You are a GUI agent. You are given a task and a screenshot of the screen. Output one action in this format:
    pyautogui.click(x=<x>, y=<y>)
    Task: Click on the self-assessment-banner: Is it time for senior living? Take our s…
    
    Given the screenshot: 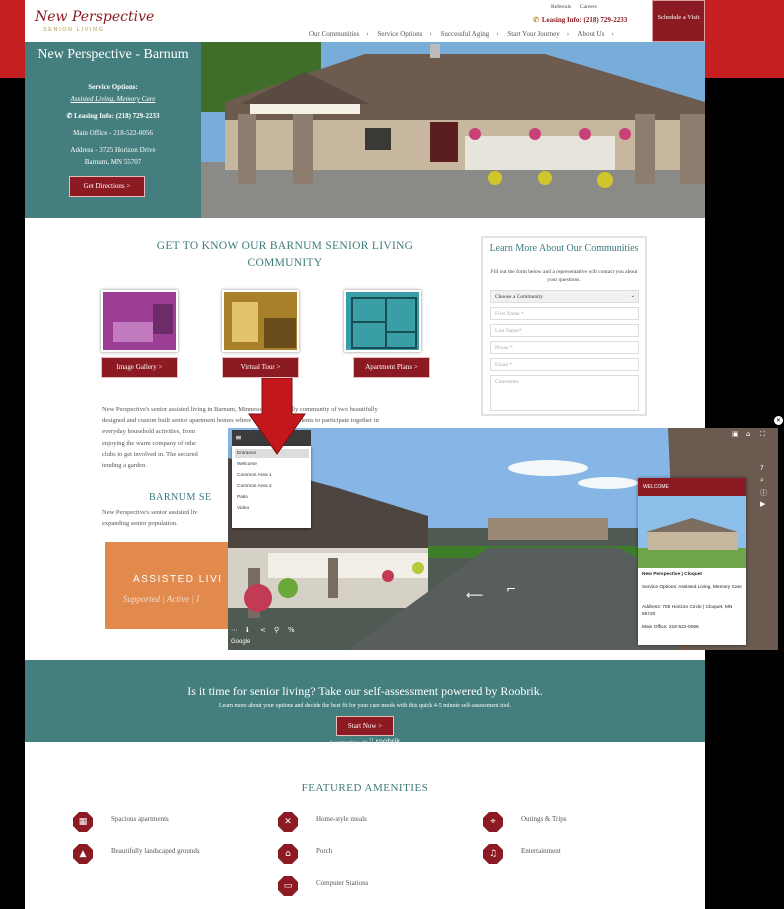 What is the action you would take?
    pyautogui.click(x=365, y=703)
    